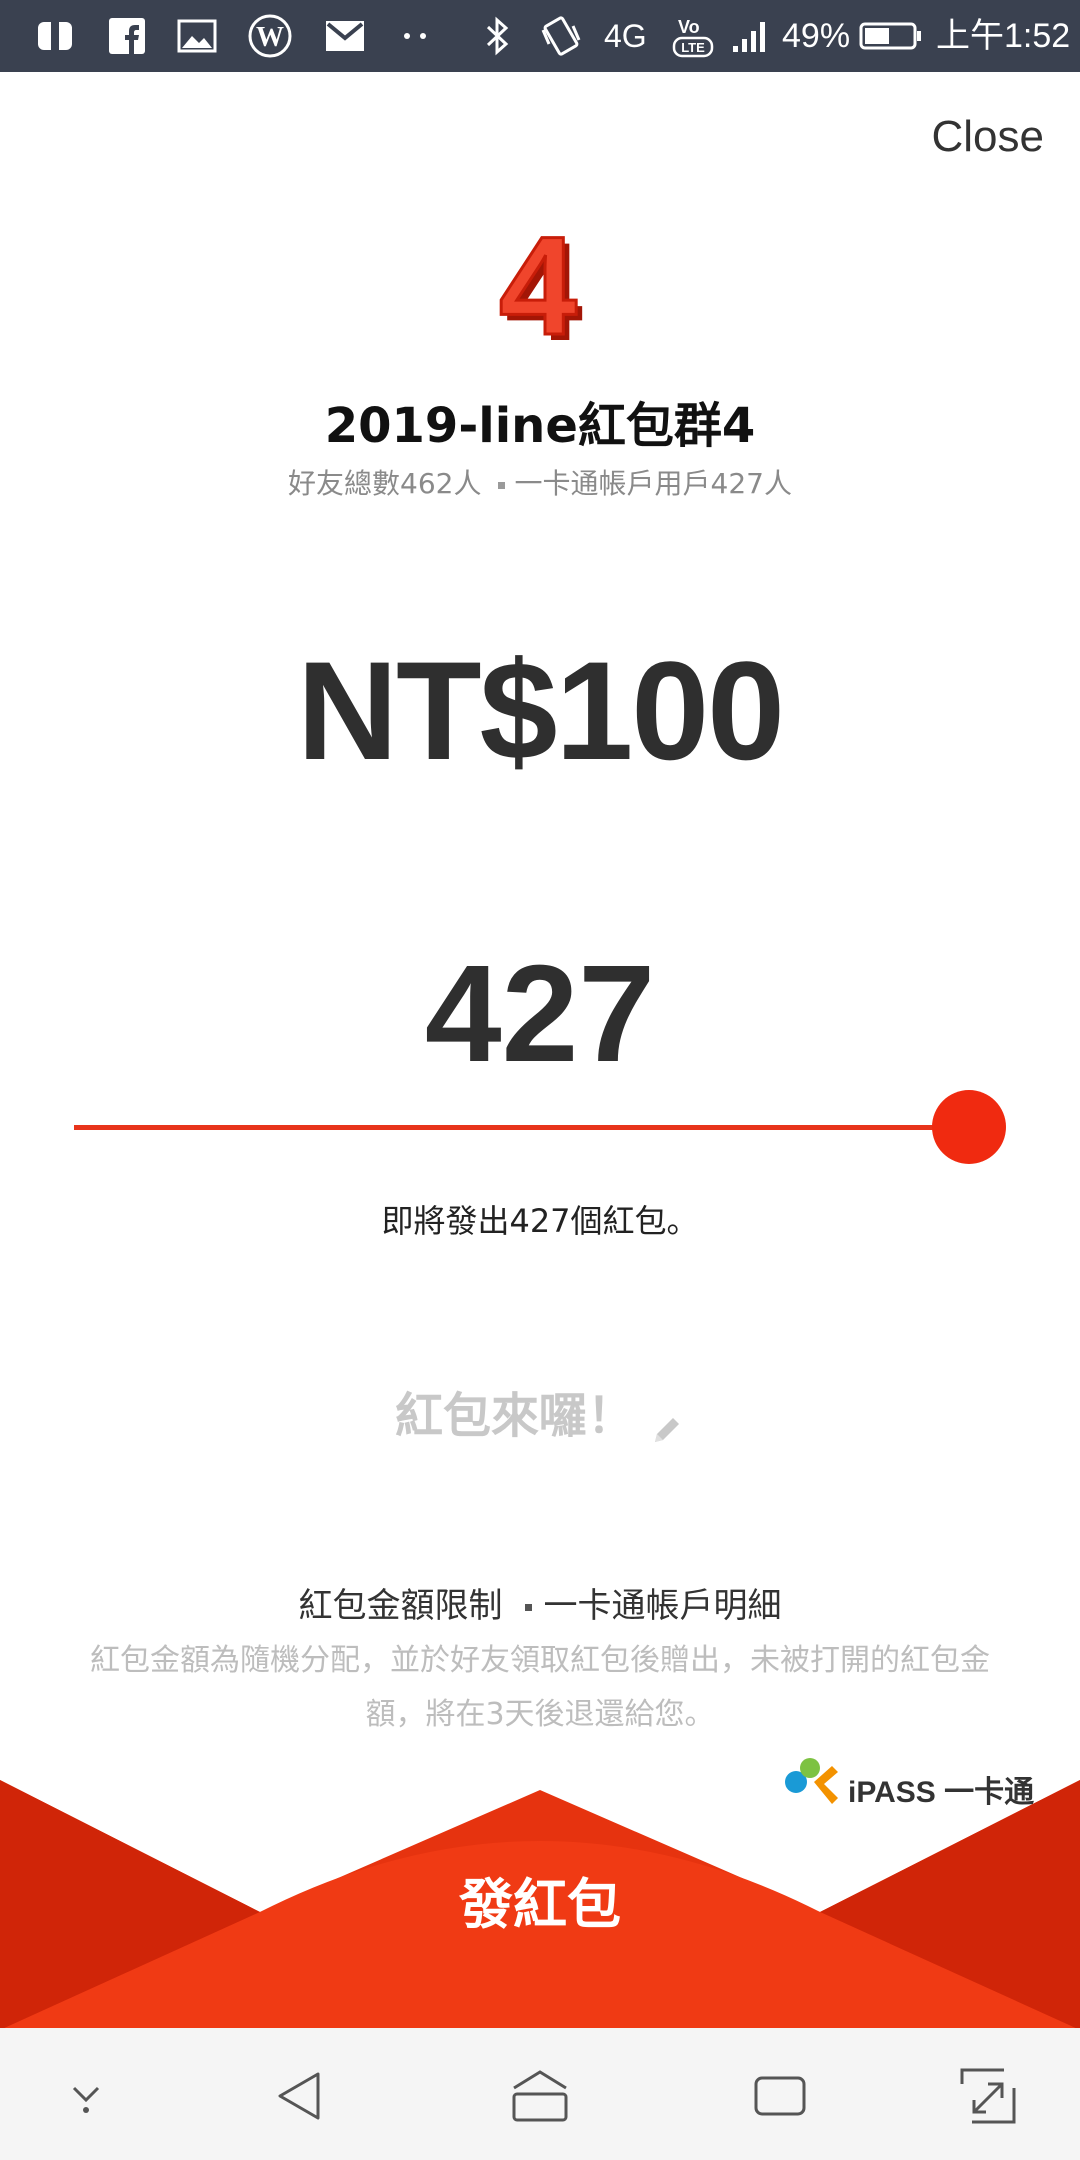 Image resolution: width=1080 pixels, height=2160 pixels. I want to click on volte-icon: Vo LTE, so click(694, 36).